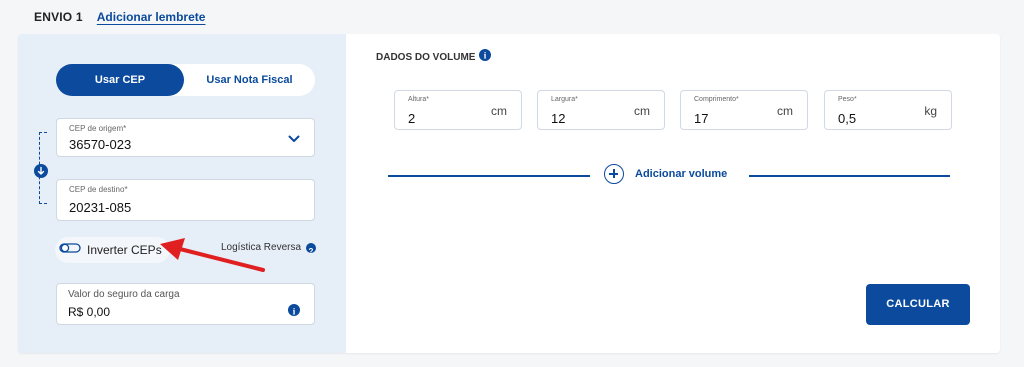 This screenshot has height=367, width=1024. I want to click on use-cep-tab: Usar CEP, so click(120, 80).